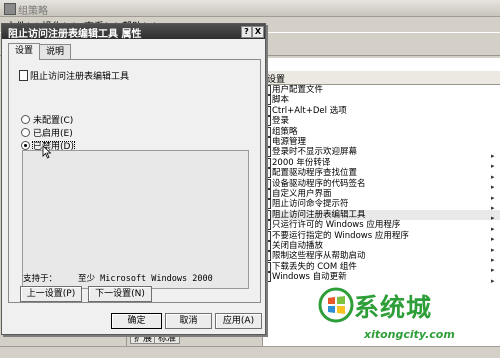 The image size is (500, 358). What do you see at coordinates (381, 131) in the screenshot?
I see `policy-row: 组策略` at bounding box center [381, 131].